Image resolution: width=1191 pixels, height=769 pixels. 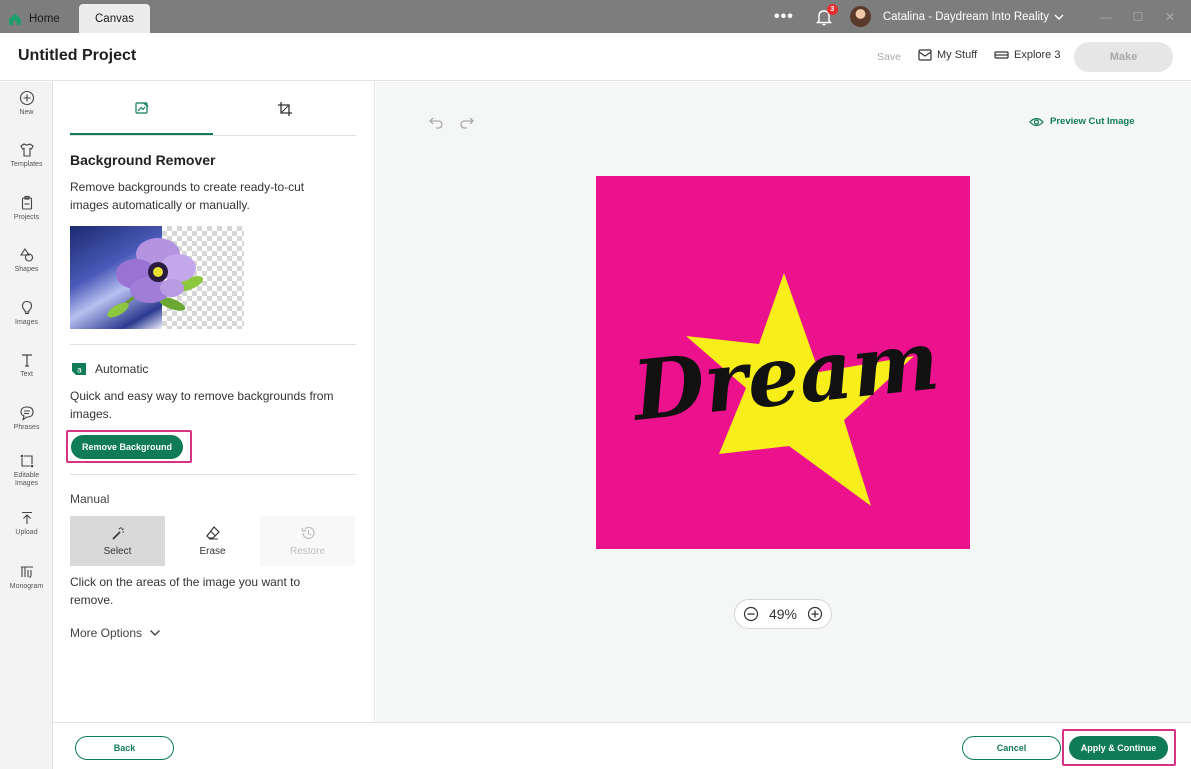 I want to click on restore-tool-button: Restore, so click(x=307, y=541).